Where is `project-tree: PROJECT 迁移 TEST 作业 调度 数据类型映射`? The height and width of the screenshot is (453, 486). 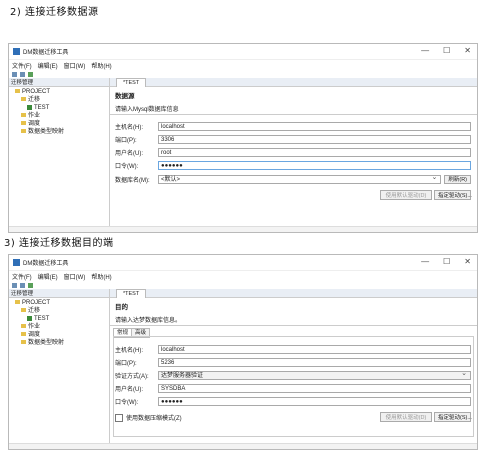
project-tree: PROJECT 迁移 TEST 作业 调度 数据类型映射 is located at coordinates (59, 322).